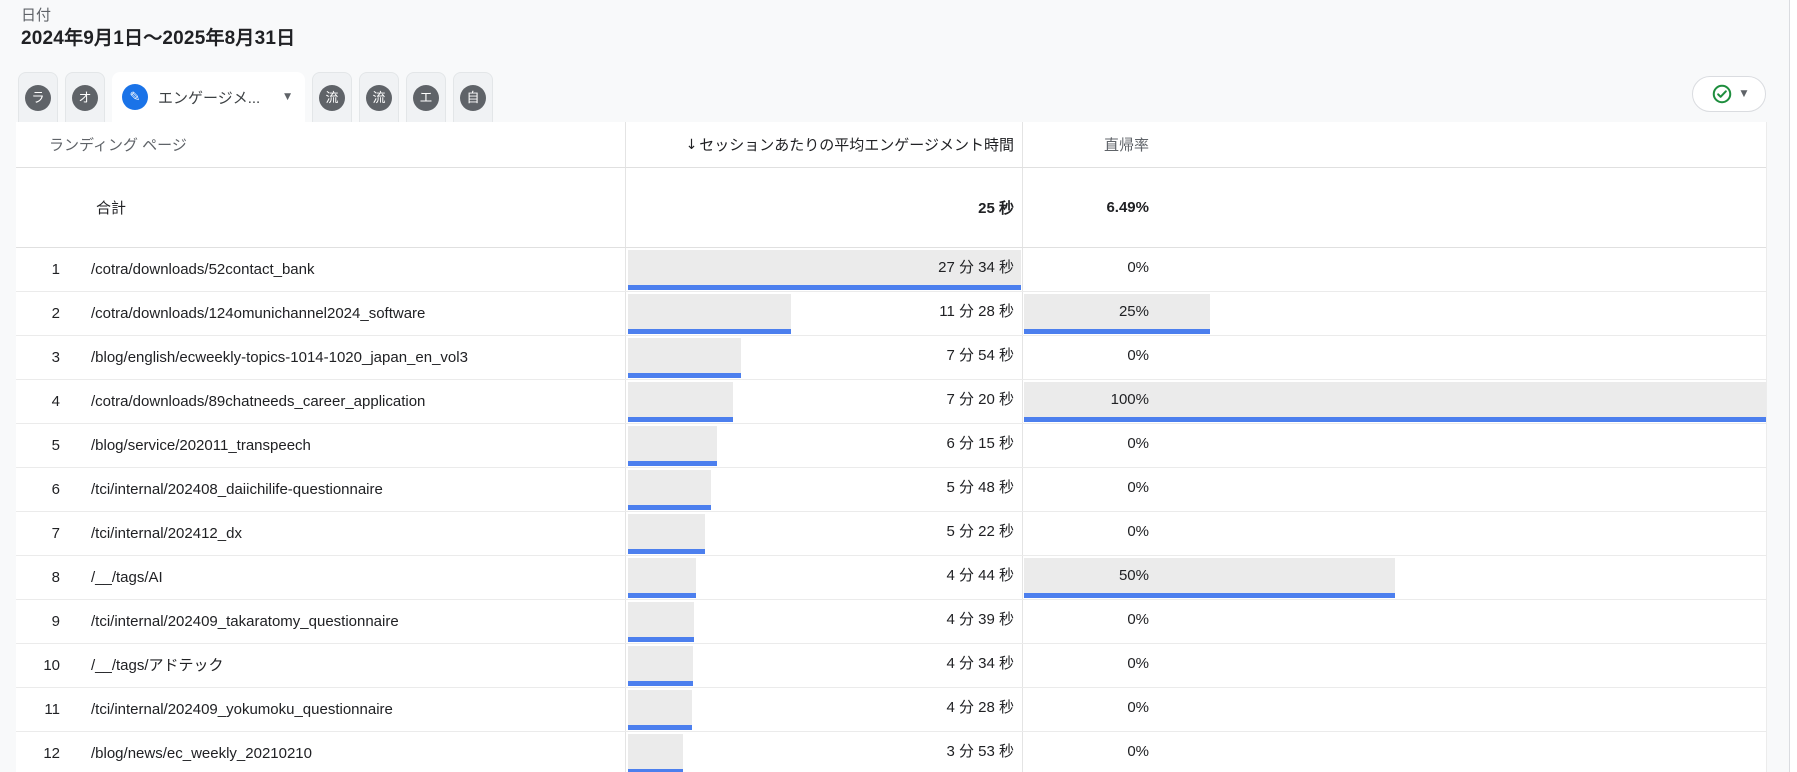 The image size is (1797, 772). I want to click on report-tab-7: 自, so click(473, 97).